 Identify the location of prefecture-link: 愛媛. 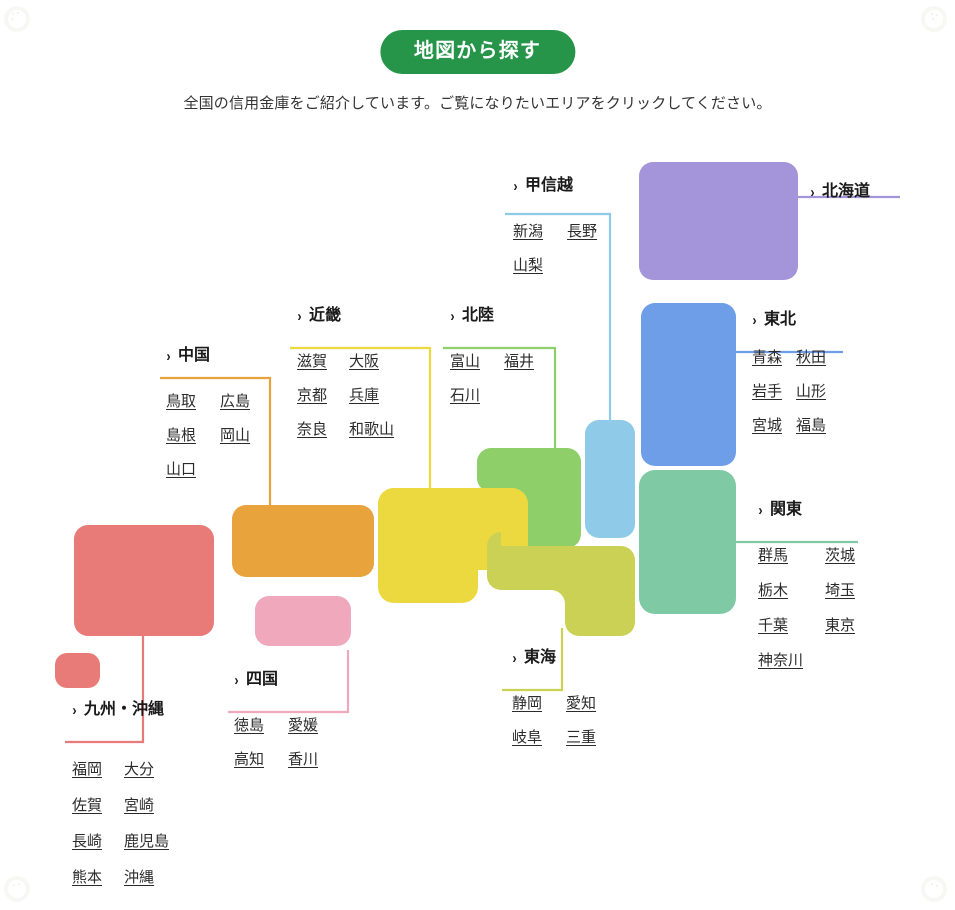
(303, 724).